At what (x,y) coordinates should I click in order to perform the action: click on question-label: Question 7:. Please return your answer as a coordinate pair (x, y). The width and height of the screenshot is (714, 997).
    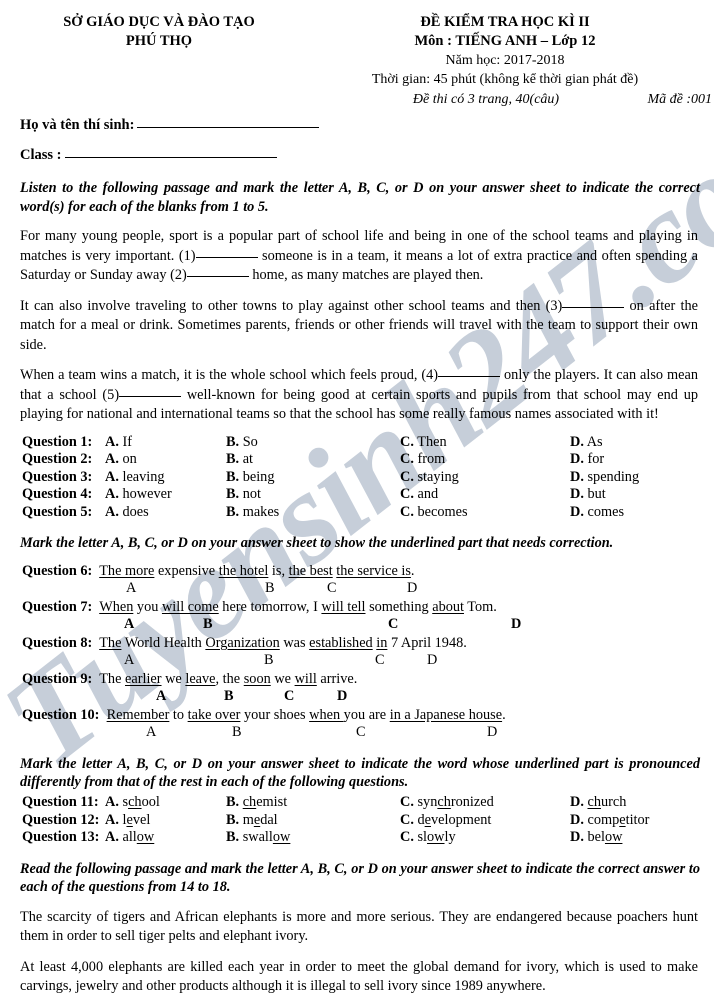
    Looking at the image, I should click on (57, 606).